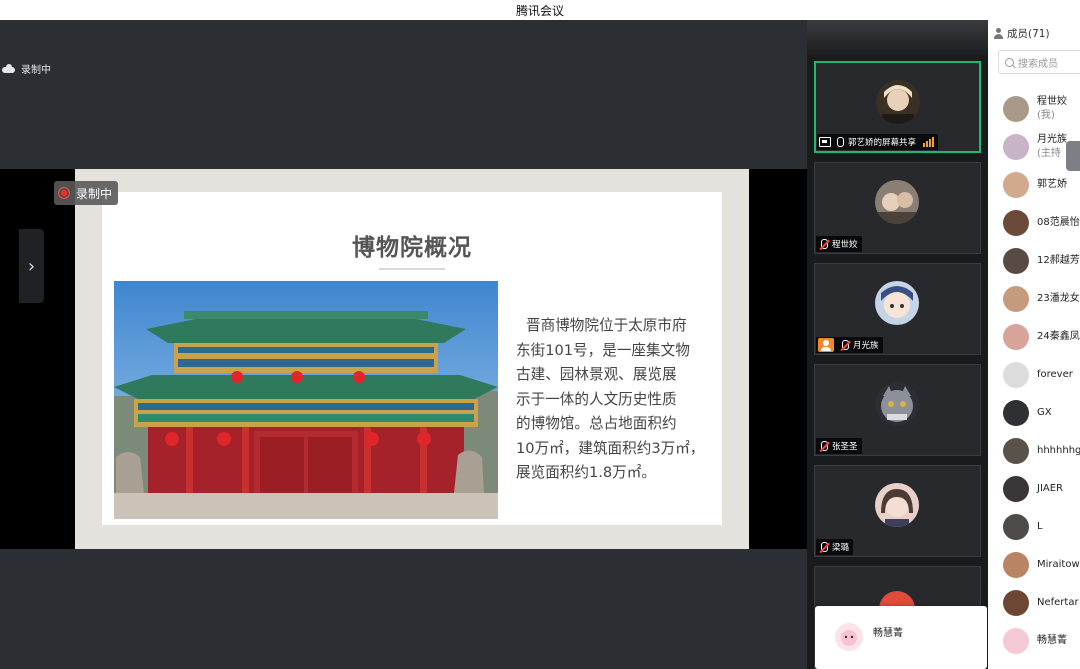 The width and height of the screenshot is (1080, 669). What do you see at coordinates (603, 350) in the screenshot?
I see `slide-text-line: 东街101号，是一座集文物` at bounding box center [603, 350].